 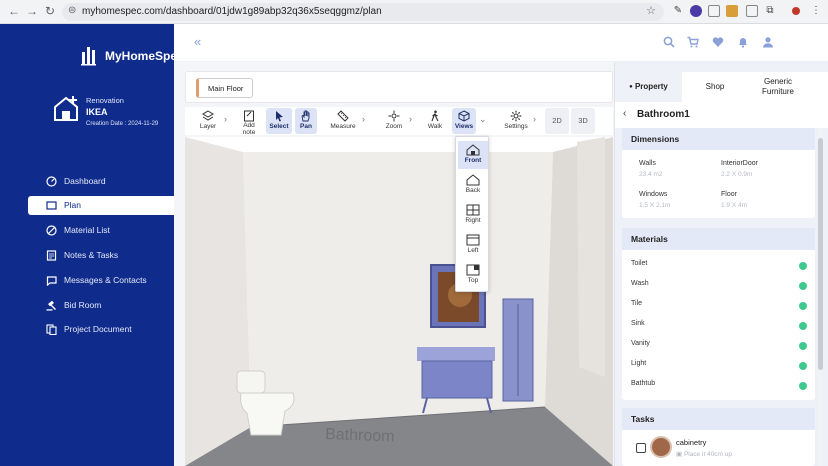 I want to click on extension-doc-icon, so click(x=714, y=11).